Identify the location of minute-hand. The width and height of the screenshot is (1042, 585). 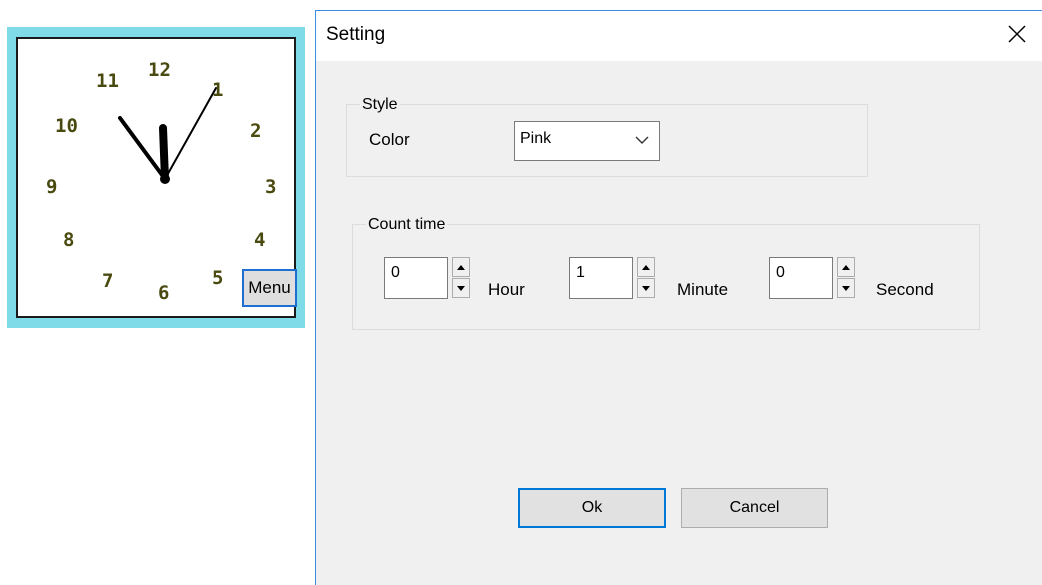
(142, 148).